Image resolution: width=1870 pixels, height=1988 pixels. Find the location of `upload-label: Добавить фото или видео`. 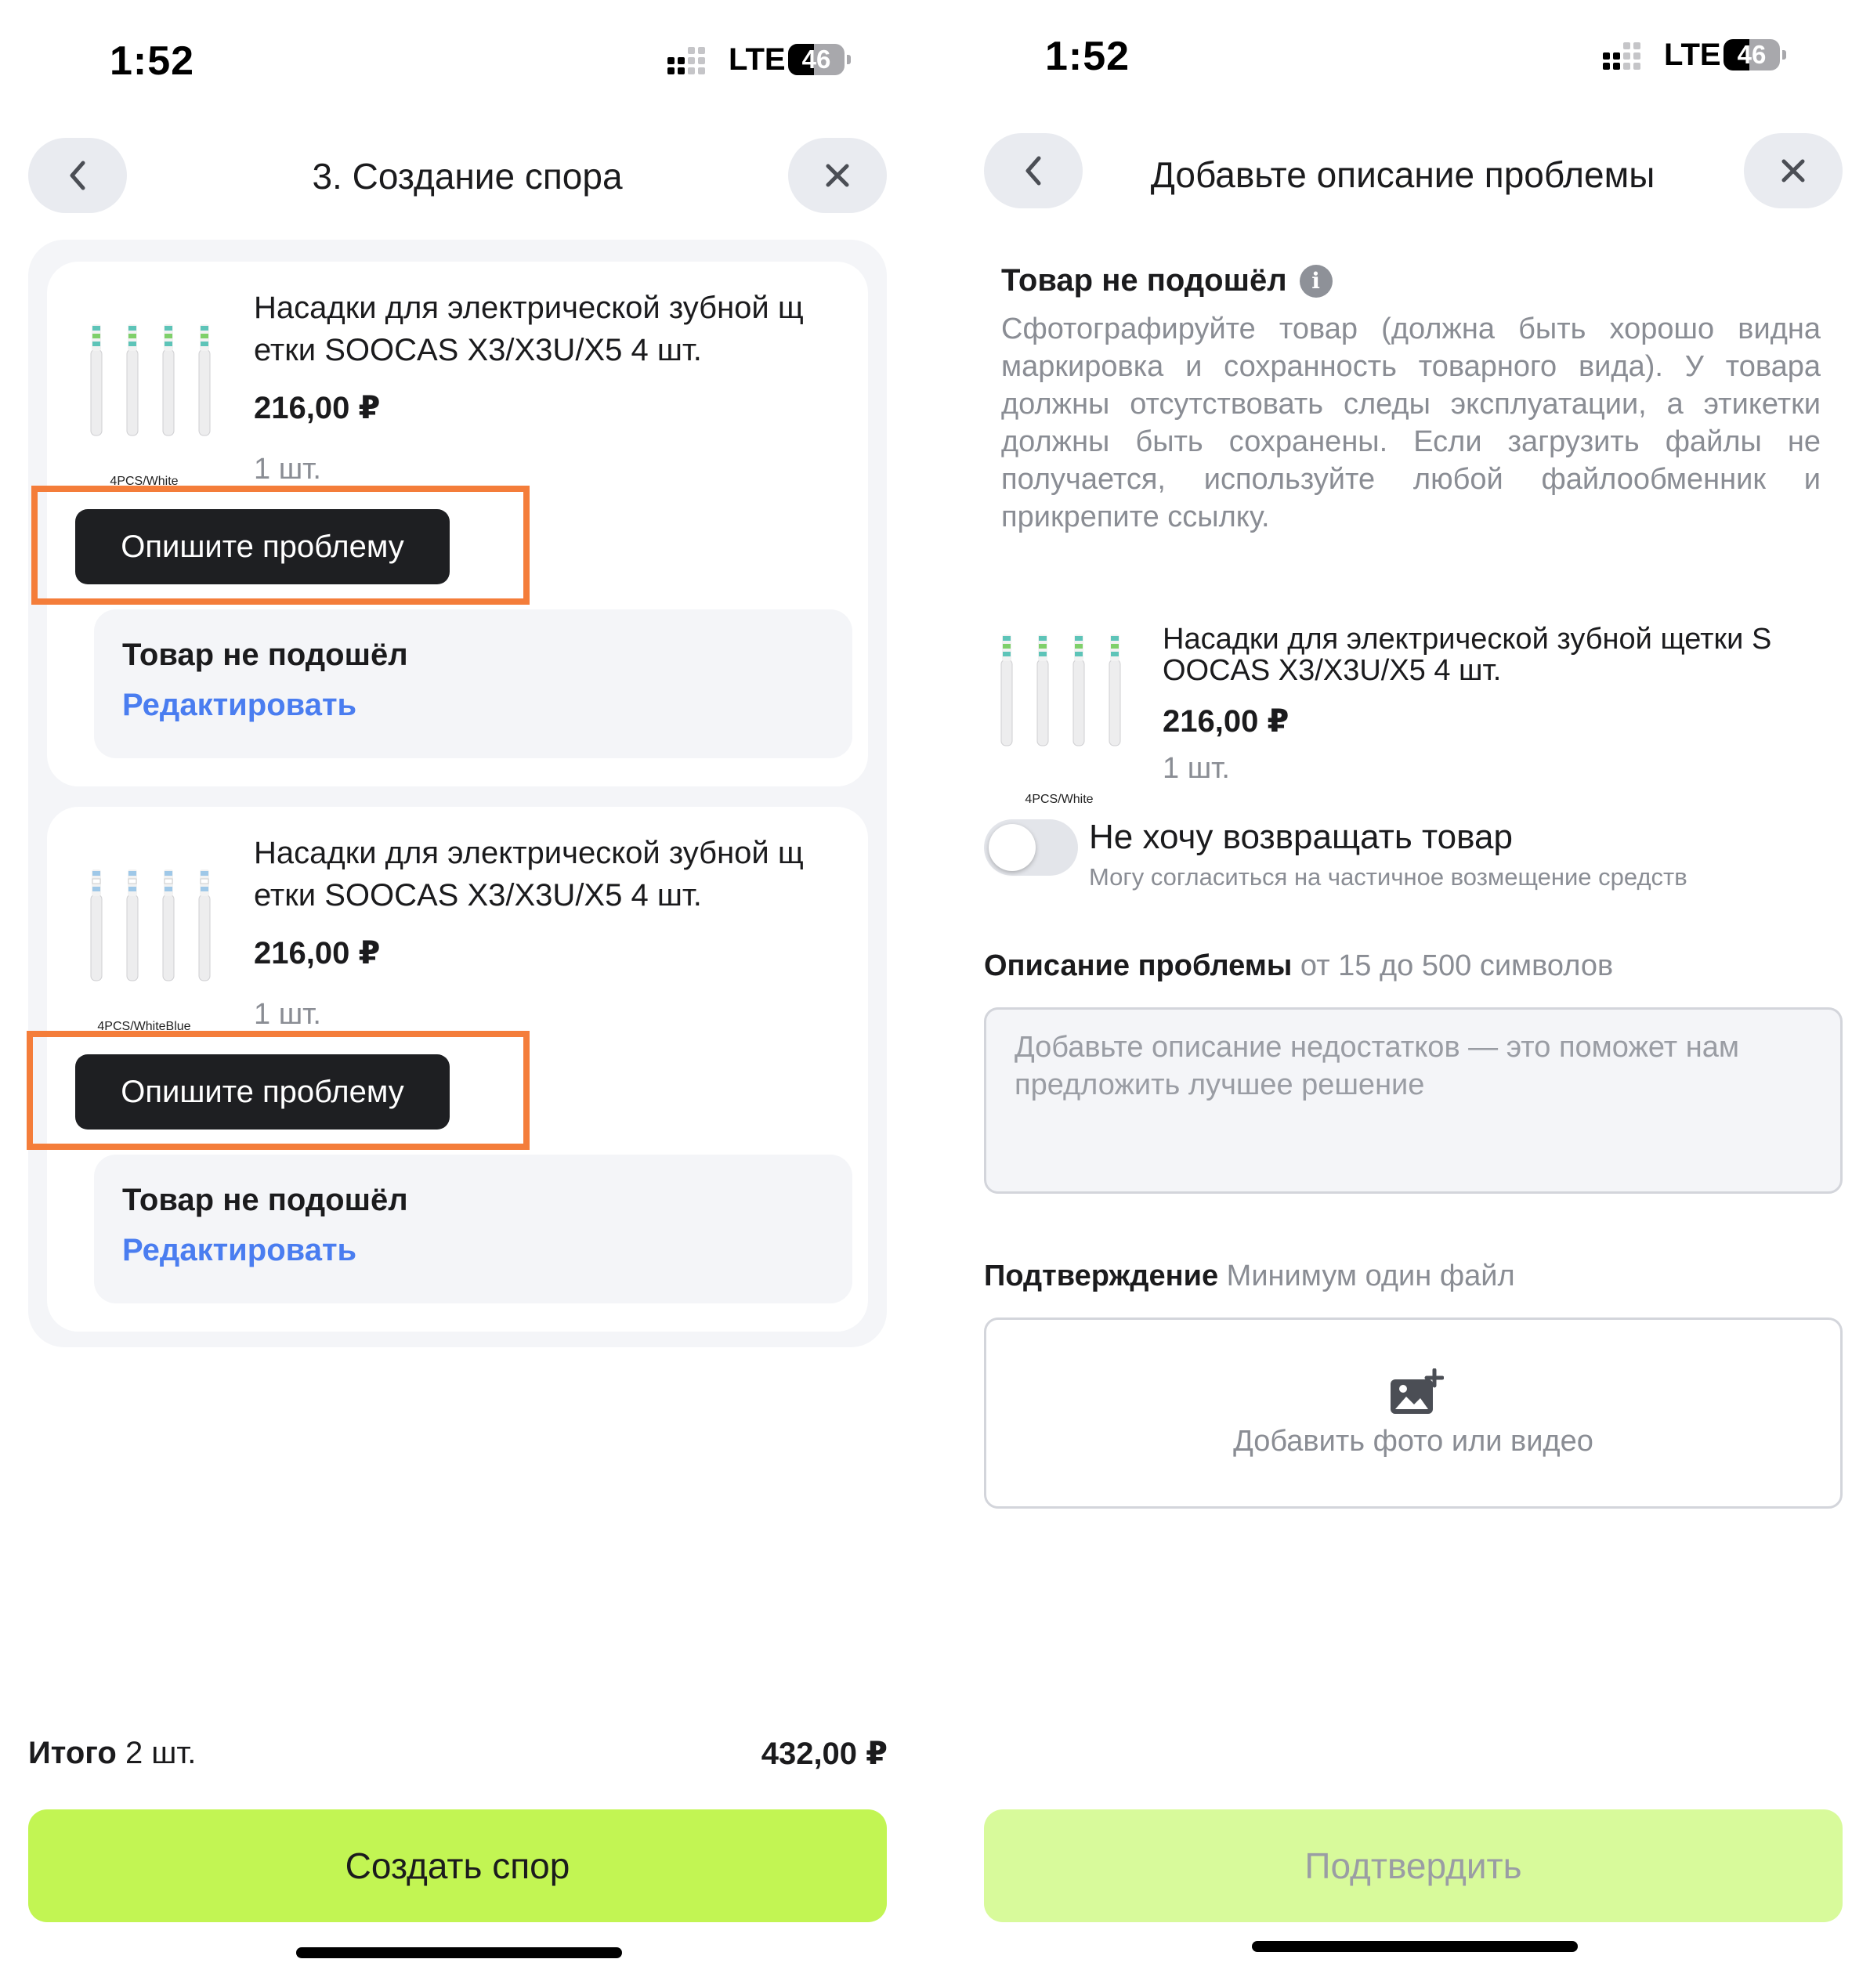

upload-label: Добавить фото или видео is located at coordinates (1413, 1441).